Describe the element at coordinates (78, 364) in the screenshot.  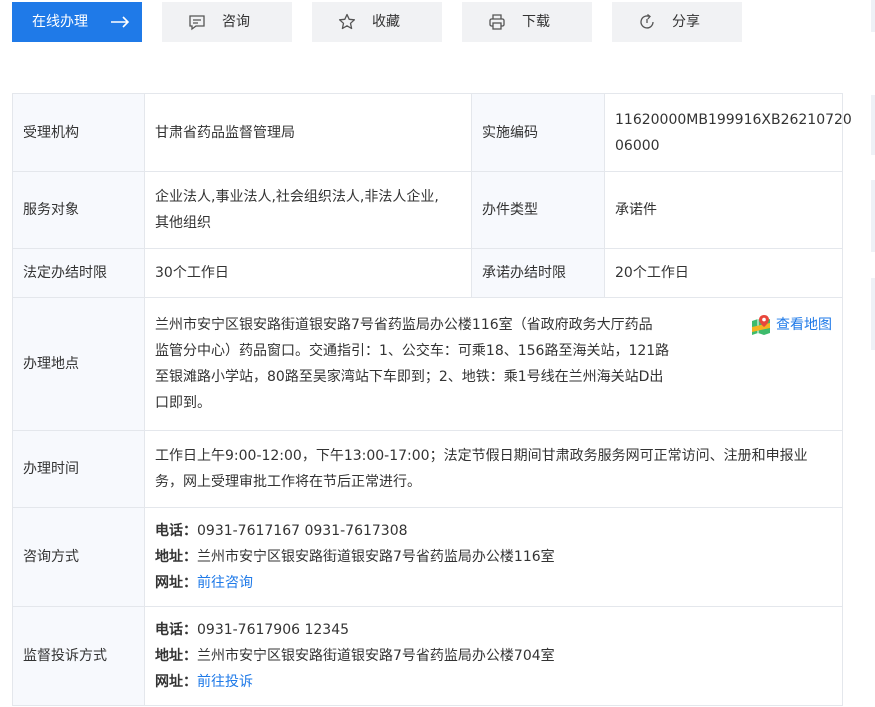
I see `location-label: 办理地点` at that location.